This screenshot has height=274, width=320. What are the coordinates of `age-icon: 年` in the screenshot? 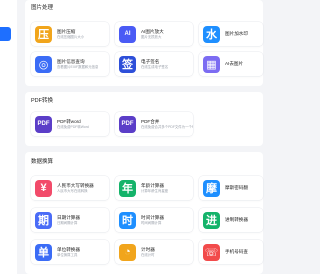 It's located at (127, 188).